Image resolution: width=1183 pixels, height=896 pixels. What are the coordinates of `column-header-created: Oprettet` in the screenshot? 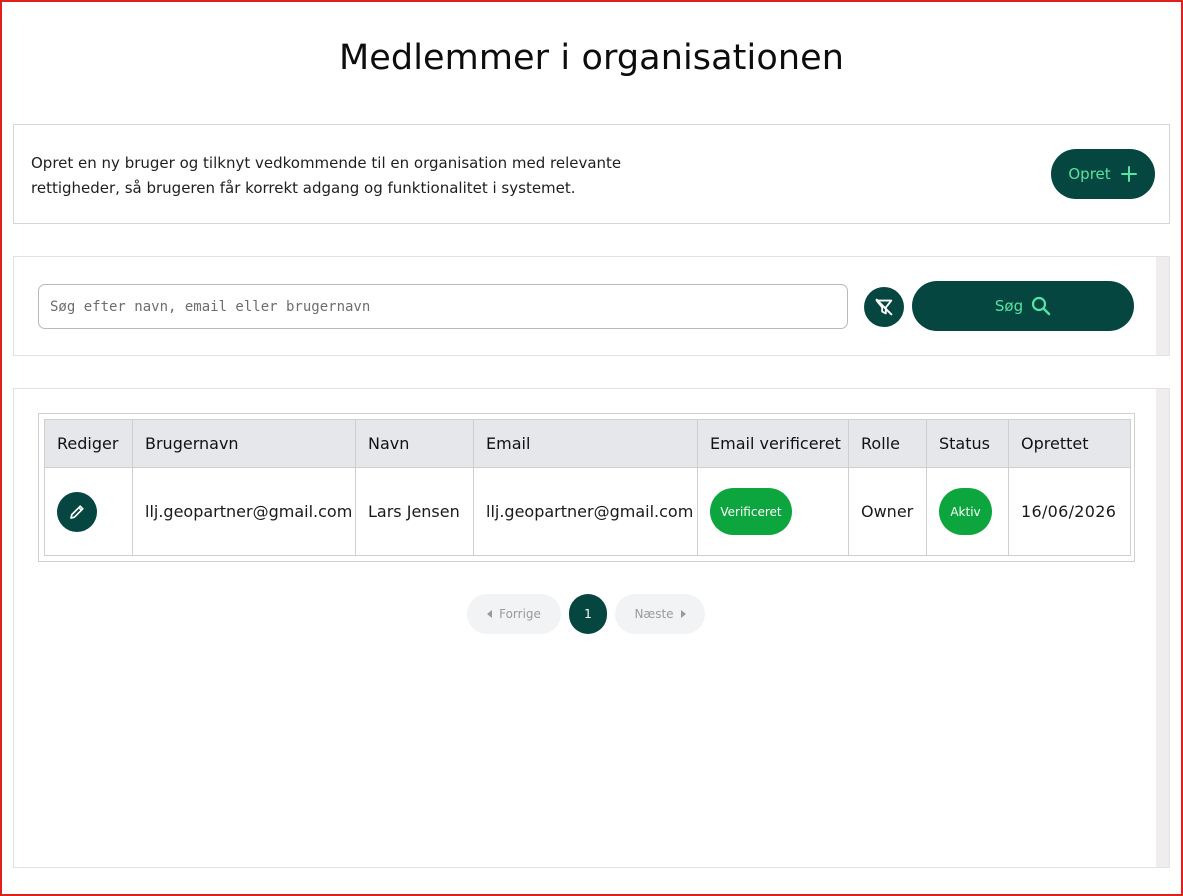 It's located at (1069, 443).